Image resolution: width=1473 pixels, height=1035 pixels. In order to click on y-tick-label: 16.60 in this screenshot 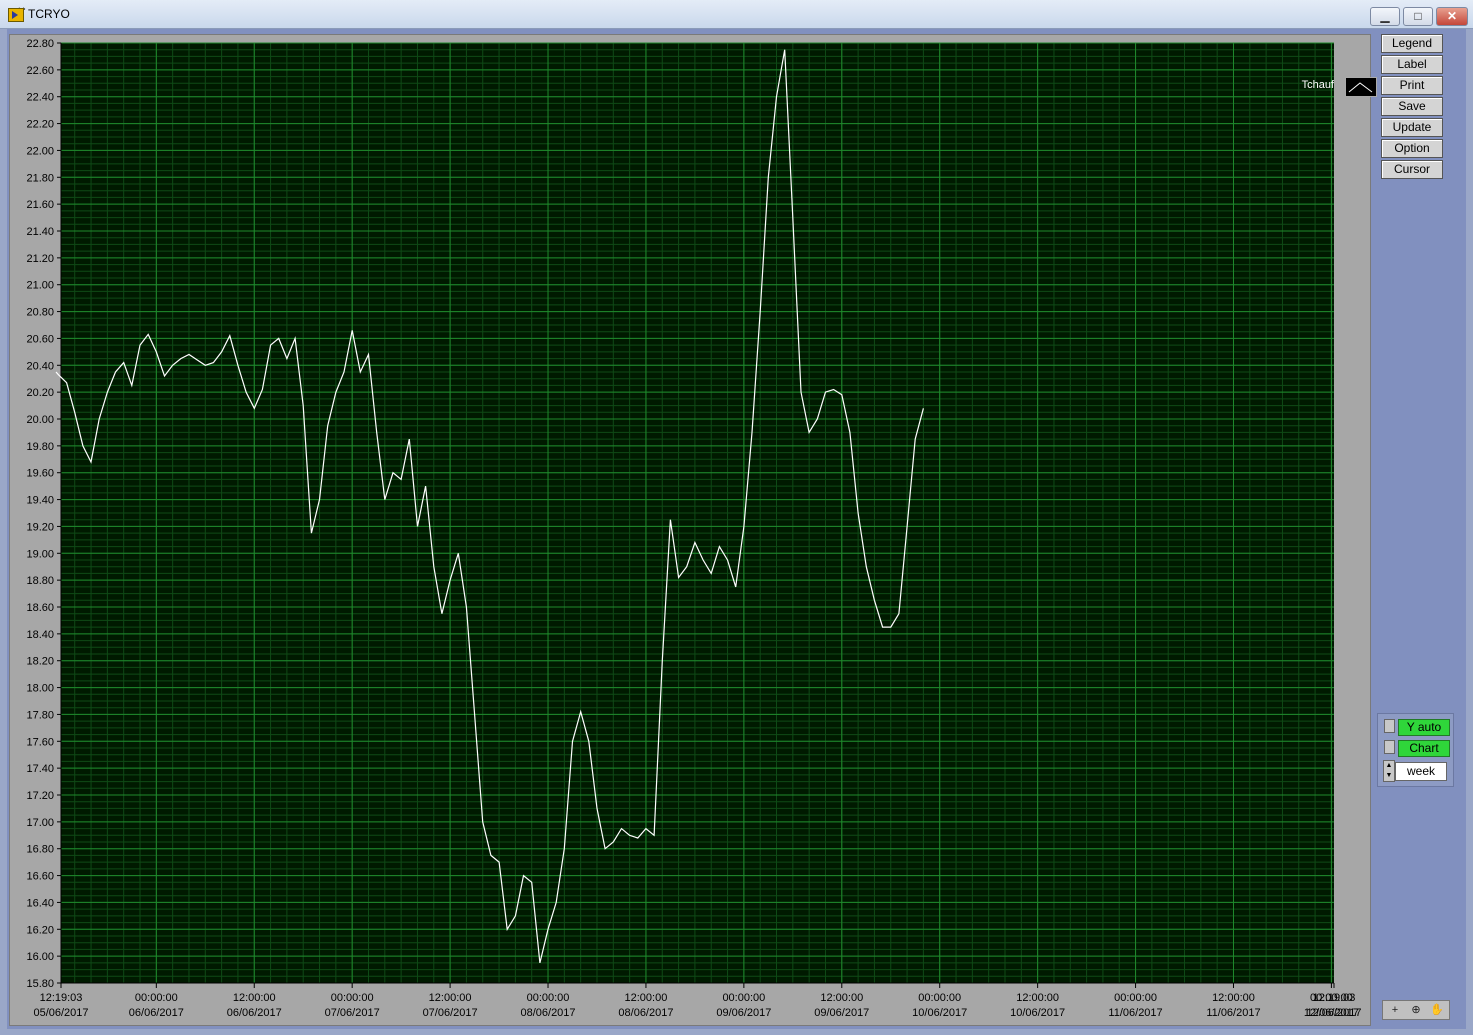, I will do `click(40, 877)`.